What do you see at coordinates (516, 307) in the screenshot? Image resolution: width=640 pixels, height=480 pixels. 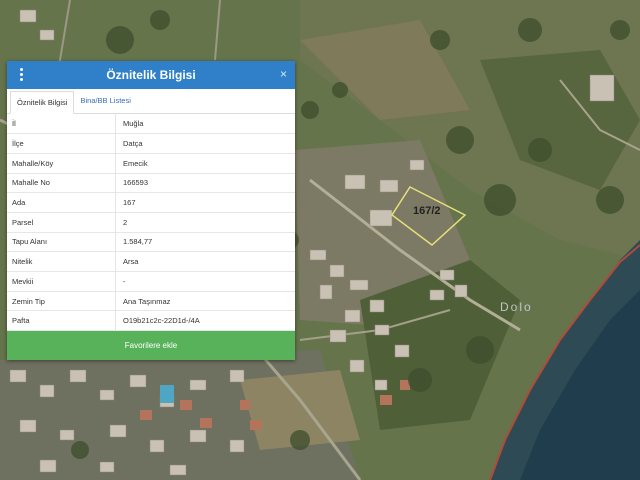 I see `place-name-label: Dolo` at bounding box center [516, 307].